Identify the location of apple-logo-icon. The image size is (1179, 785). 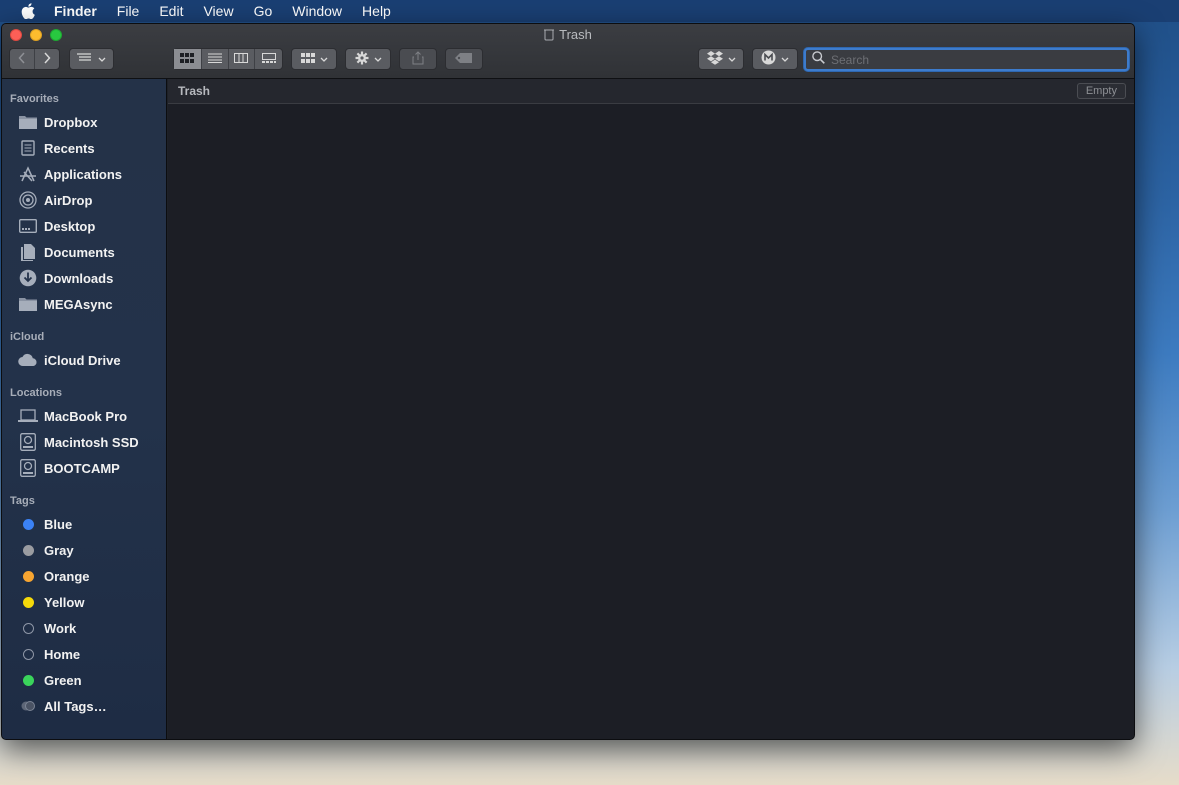
(28, 11).